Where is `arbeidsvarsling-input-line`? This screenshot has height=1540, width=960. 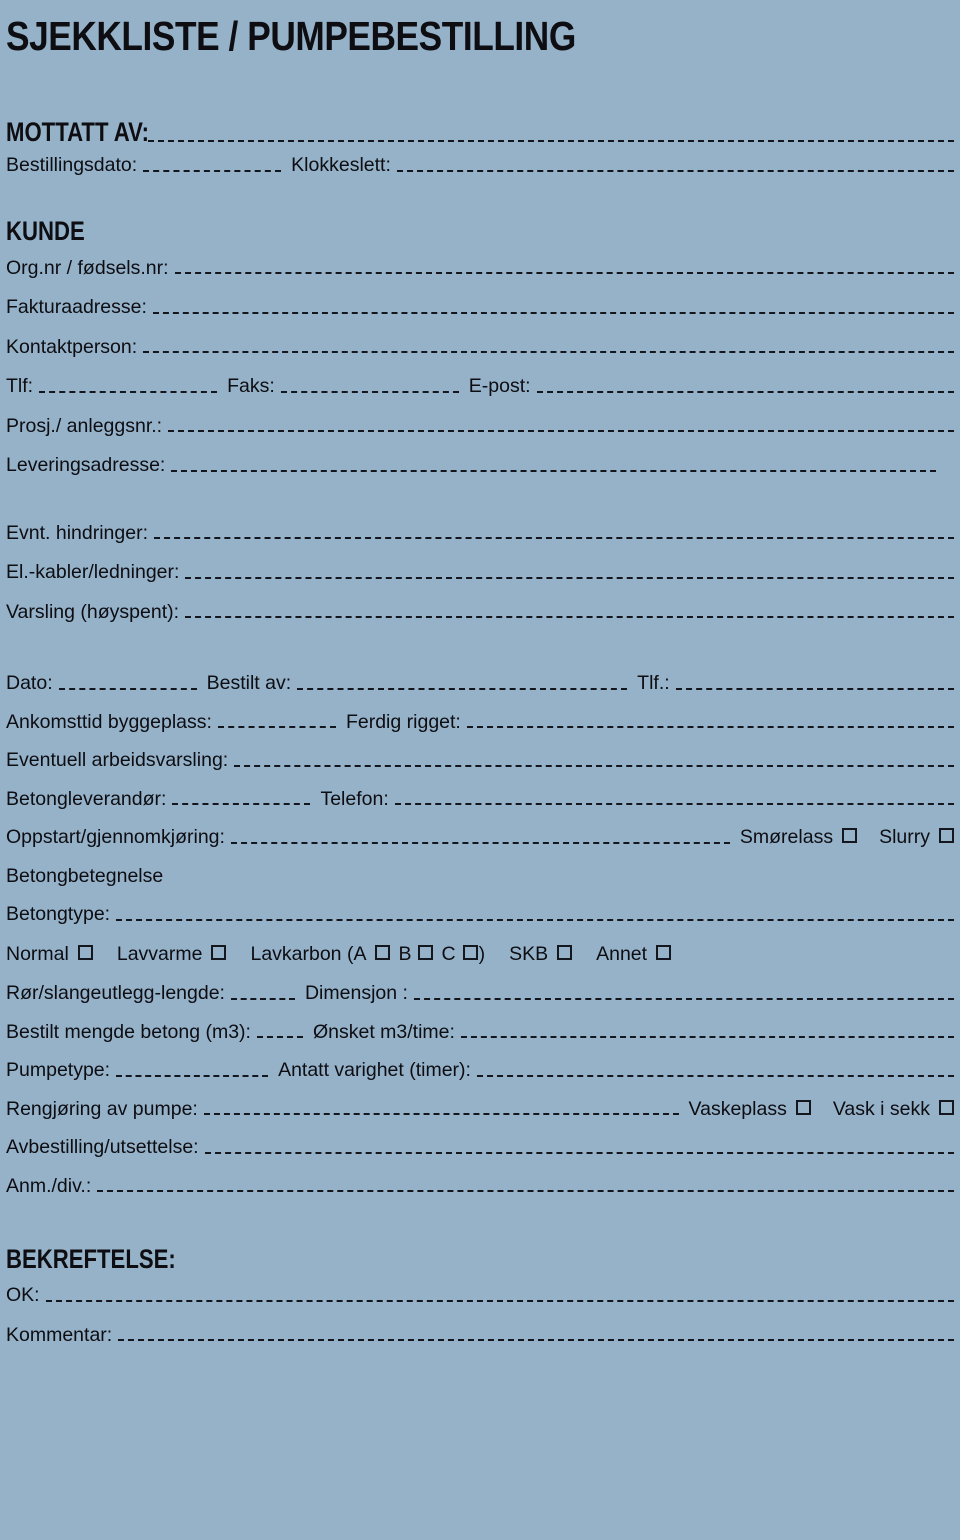
arbeidsvarsling-input-line is located at coordinates (594, 765).